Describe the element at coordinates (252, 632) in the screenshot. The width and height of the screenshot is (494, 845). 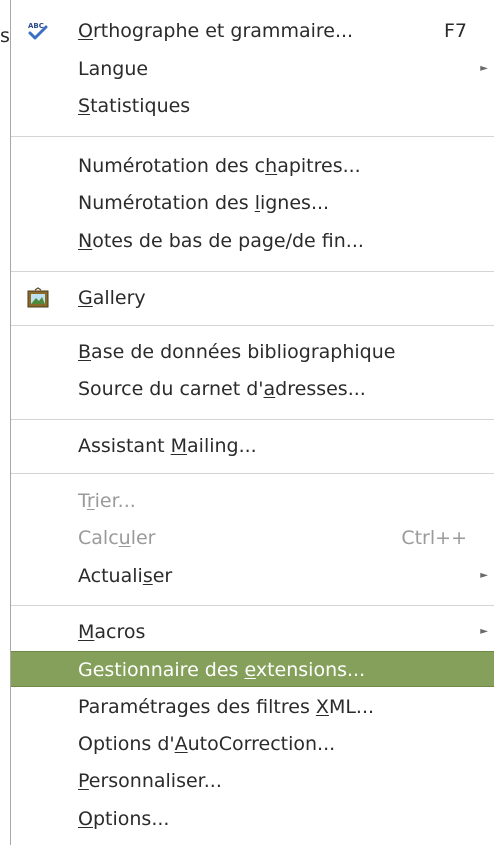
I see `menu-item-macros: Macros ►` at that location.